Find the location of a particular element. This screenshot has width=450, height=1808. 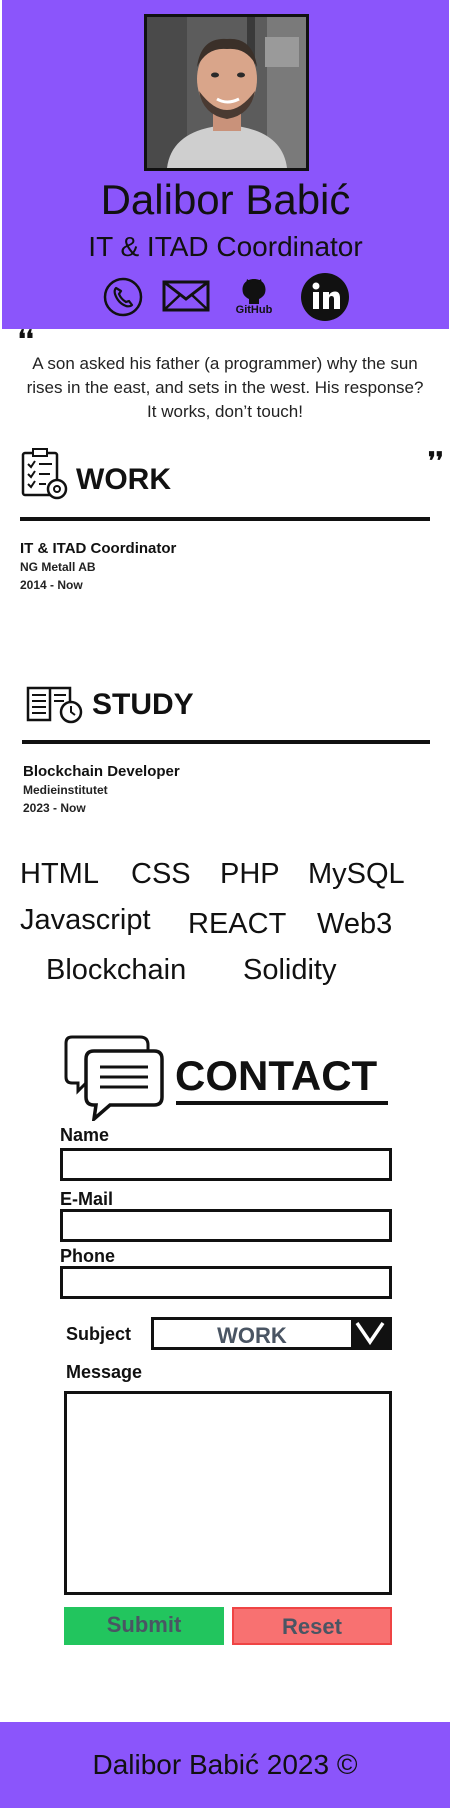

linkedin-link is located at coordinates (325, 299).